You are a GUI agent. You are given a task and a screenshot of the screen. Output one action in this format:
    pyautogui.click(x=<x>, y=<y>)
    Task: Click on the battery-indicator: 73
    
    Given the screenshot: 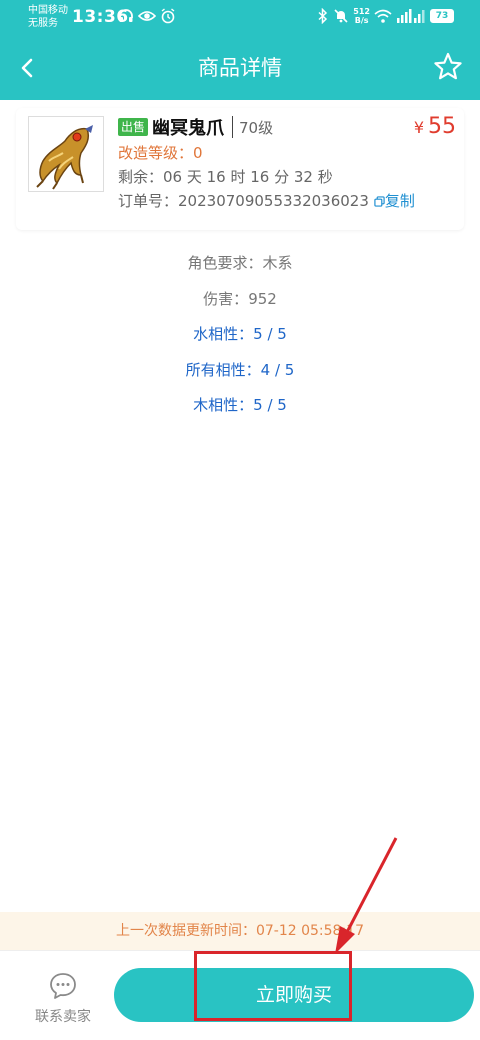 What is the action you would take?
    pyautogui.click(x=442, y=16)
    